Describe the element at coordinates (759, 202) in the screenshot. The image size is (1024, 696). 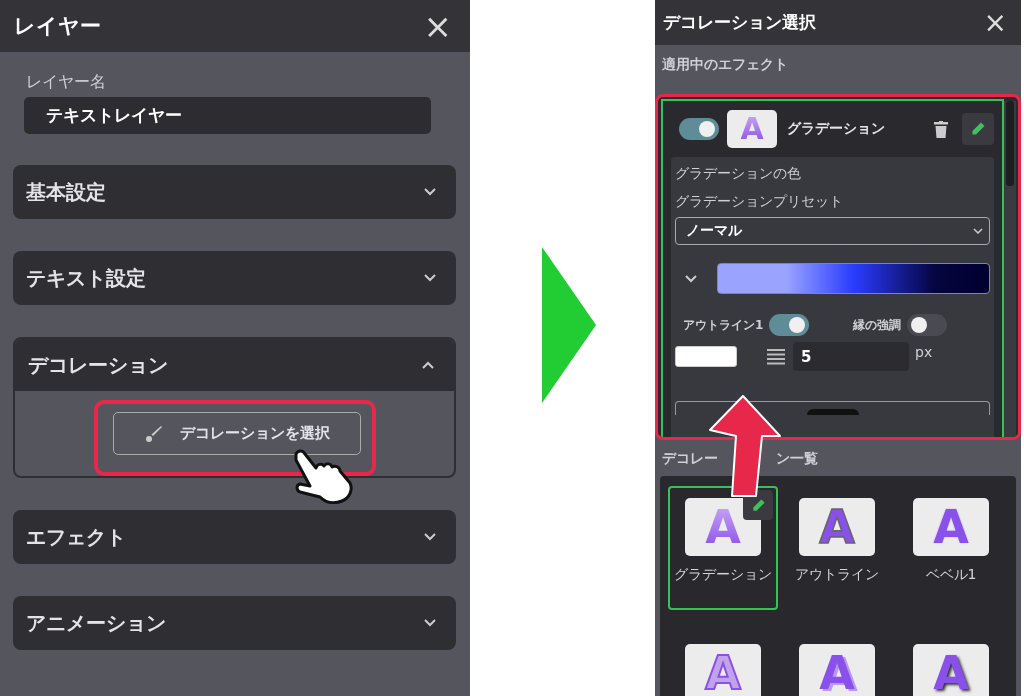
I see `field-label: グラデーションプリセット` at that location.